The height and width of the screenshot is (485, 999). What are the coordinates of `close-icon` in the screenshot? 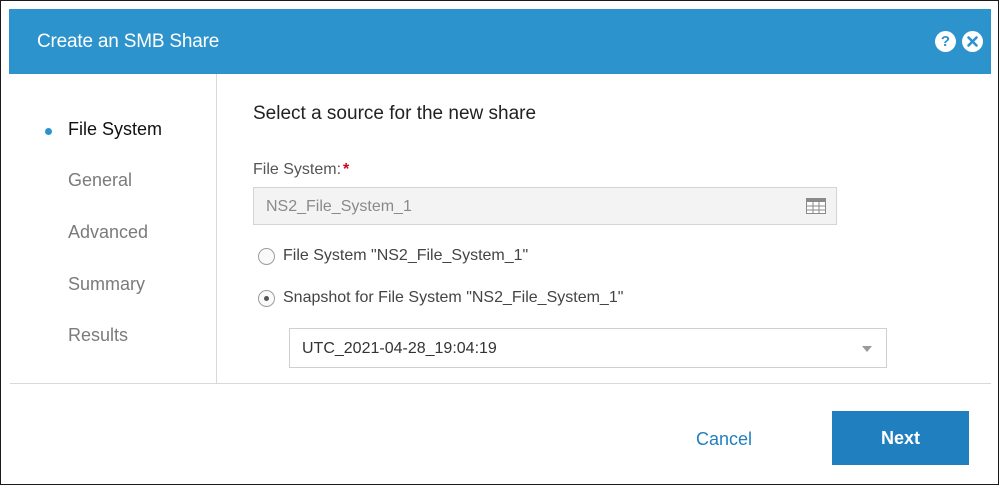 It's located at (972, 41).